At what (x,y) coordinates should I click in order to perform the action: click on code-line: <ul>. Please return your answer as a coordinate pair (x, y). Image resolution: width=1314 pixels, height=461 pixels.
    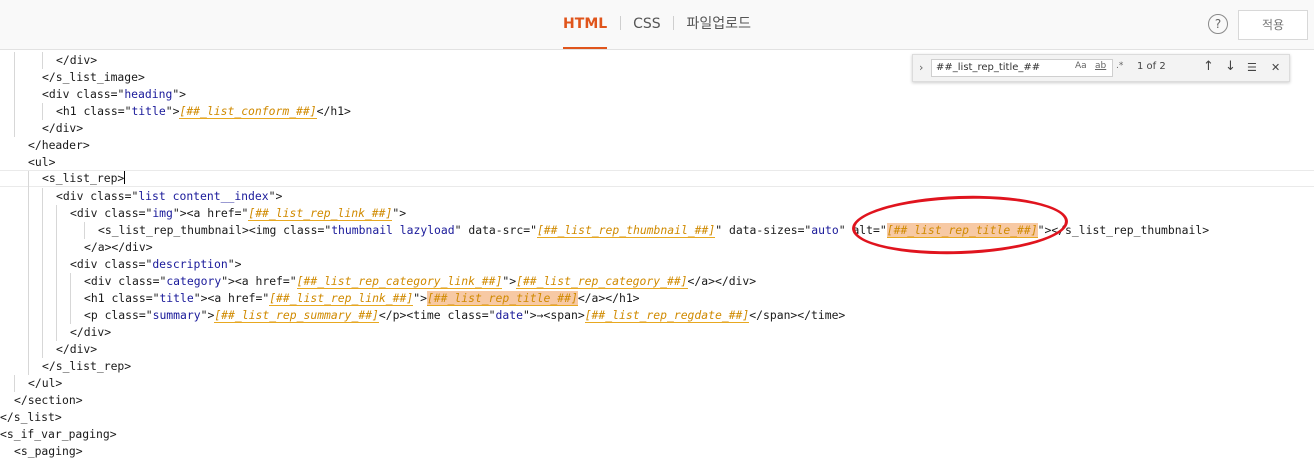
    Looking at the image, I should click on (657, 162).